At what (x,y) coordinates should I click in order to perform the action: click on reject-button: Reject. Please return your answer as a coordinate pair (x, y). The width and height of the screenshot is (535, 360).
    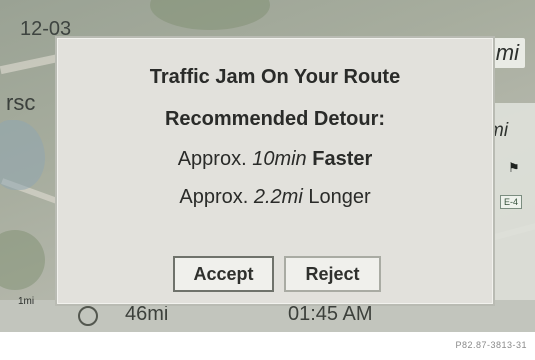
    Looking at the image, I should click on (332, 274).